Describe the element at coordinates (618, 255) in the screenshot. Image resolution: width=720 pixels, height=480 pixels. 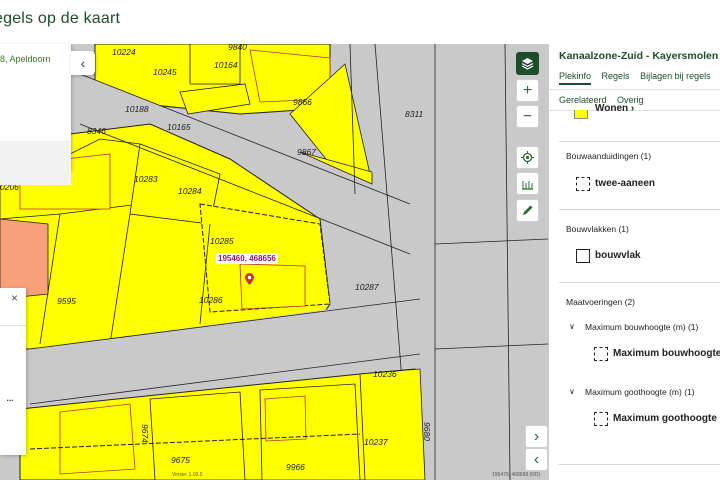
I see `bouwvlak-item: bouwvlak` at that location.